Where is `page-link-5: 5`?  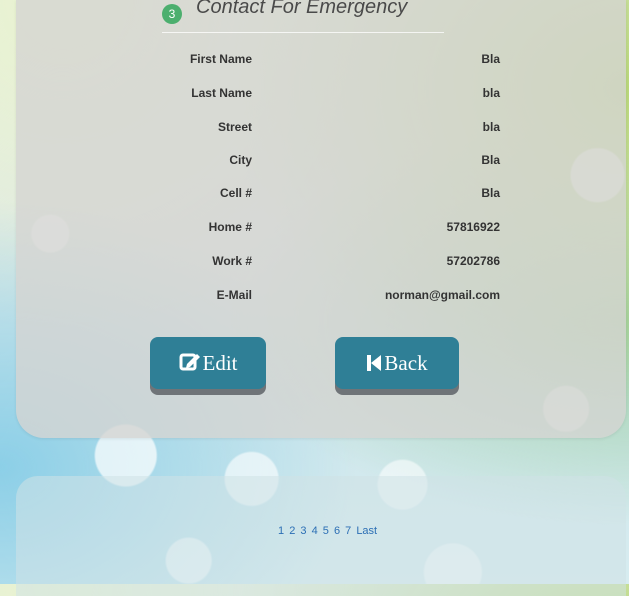
page-link-5: 5 is located at coordinates (326, 531).